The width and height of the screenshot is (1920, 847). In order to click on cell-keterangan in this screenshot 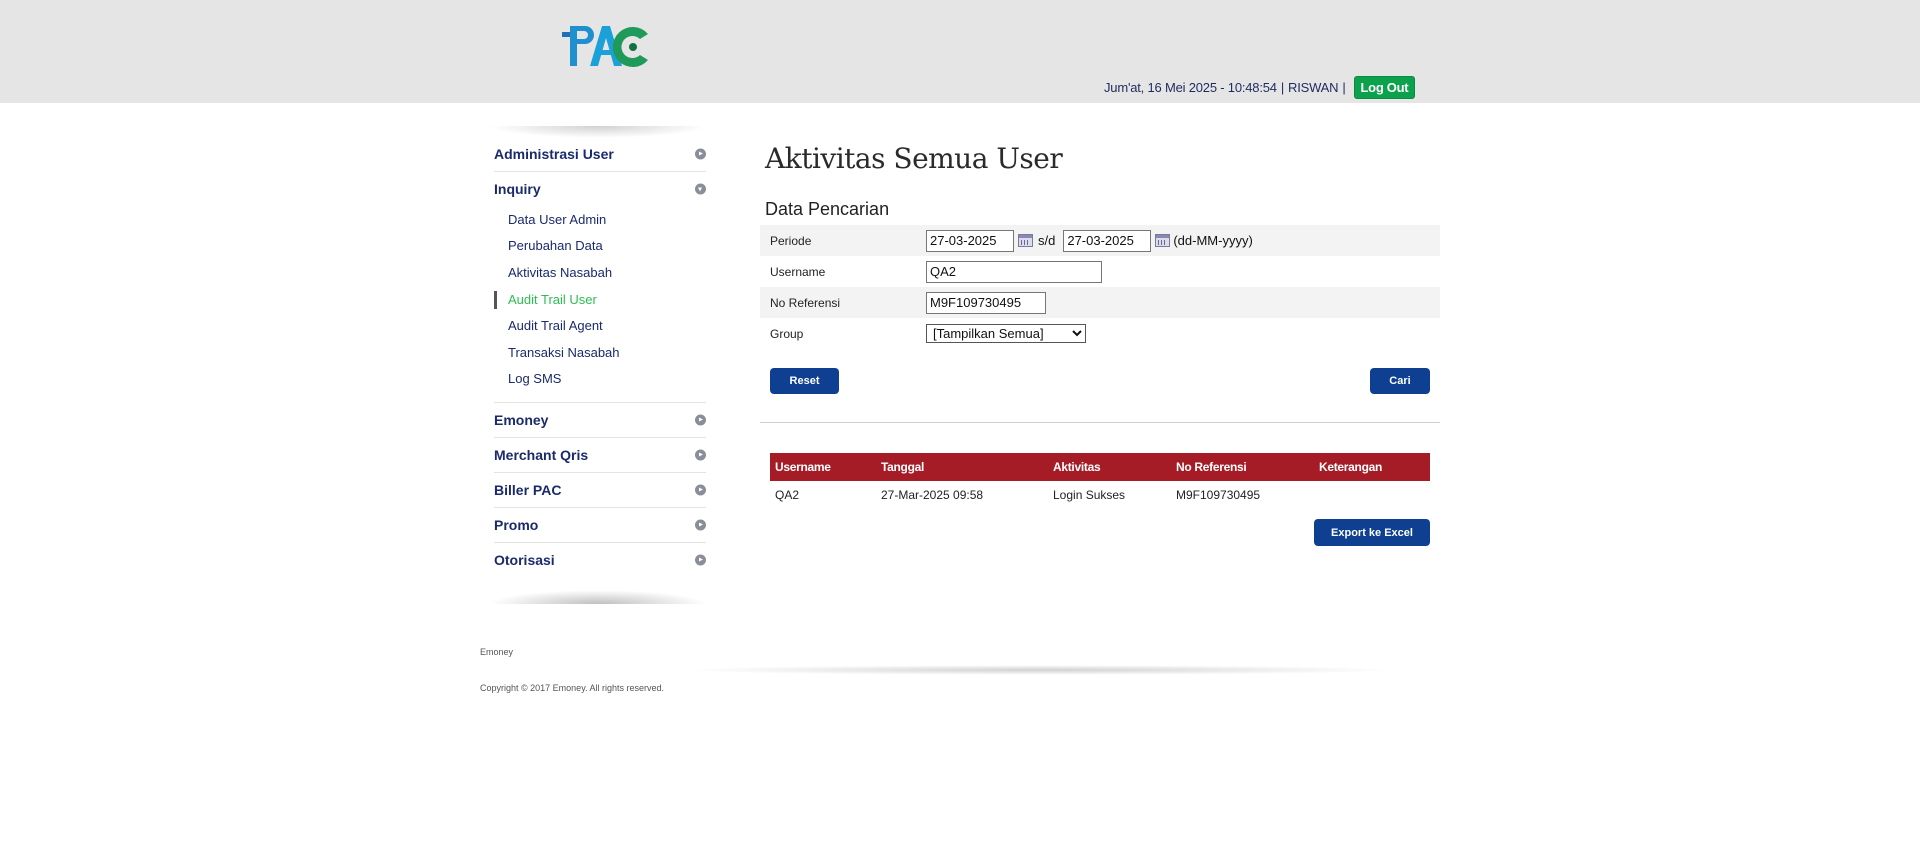, I will do `click(1372, 495)`.